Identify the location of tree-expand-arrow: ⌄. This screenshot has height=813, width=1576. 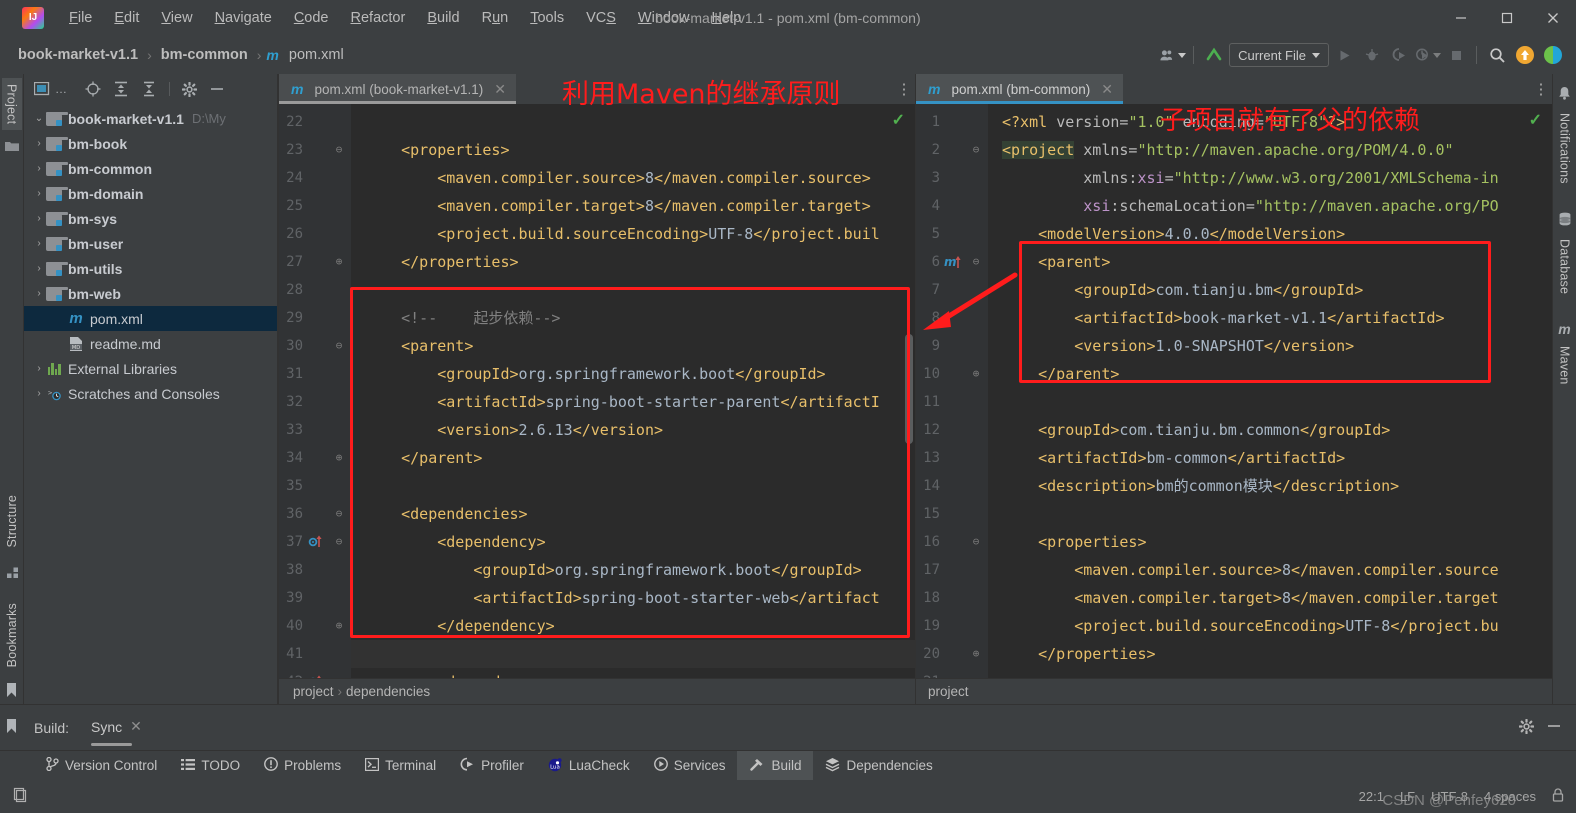
(39, 118).